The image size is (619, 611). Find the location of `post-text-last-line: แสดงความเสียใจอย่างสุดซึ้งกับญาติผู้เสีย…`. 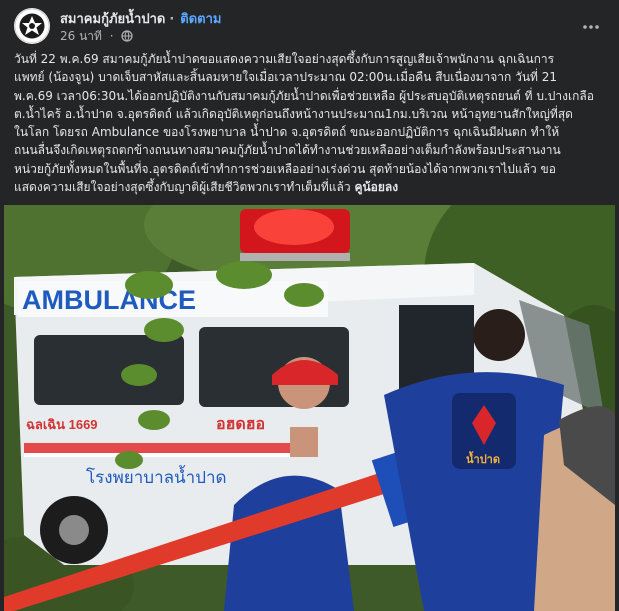

post-text-last-line: แสดงความเสียใจอย่างสุดซึ้งกับญาติผู้เสีย… is located at coordinates (310, 187).